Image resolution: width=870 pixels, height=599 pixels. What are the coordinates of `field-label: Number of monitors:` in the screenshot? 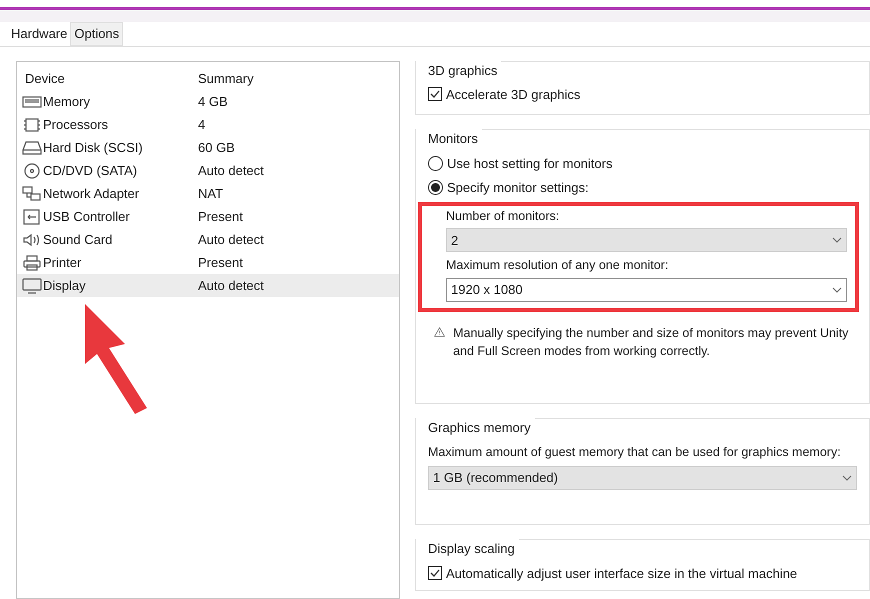 It's located at (503, 216).